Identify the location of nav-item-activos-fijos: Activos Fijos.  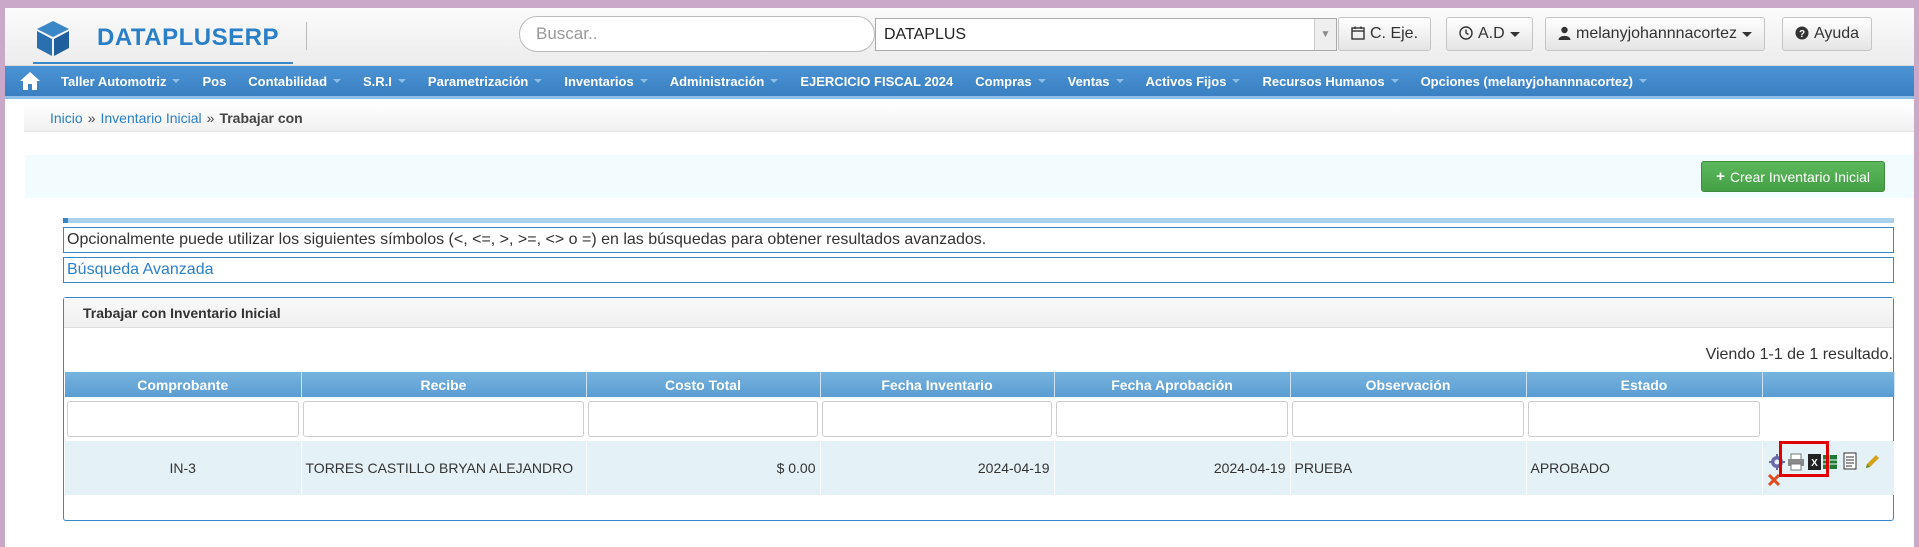
(1193, 81).